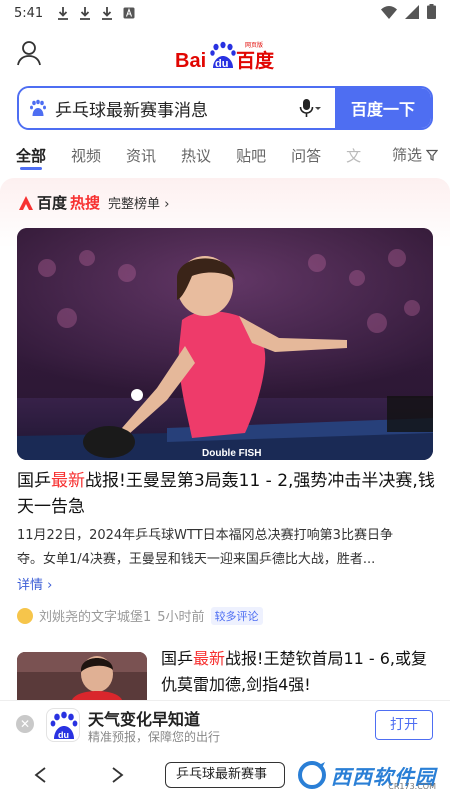 The height and width of the screenshot is (800, 450). Describe the element at coordinates (95, 615) in the screenshot. I see `source-name: 刘姚尧的文字城堡1` at that location.